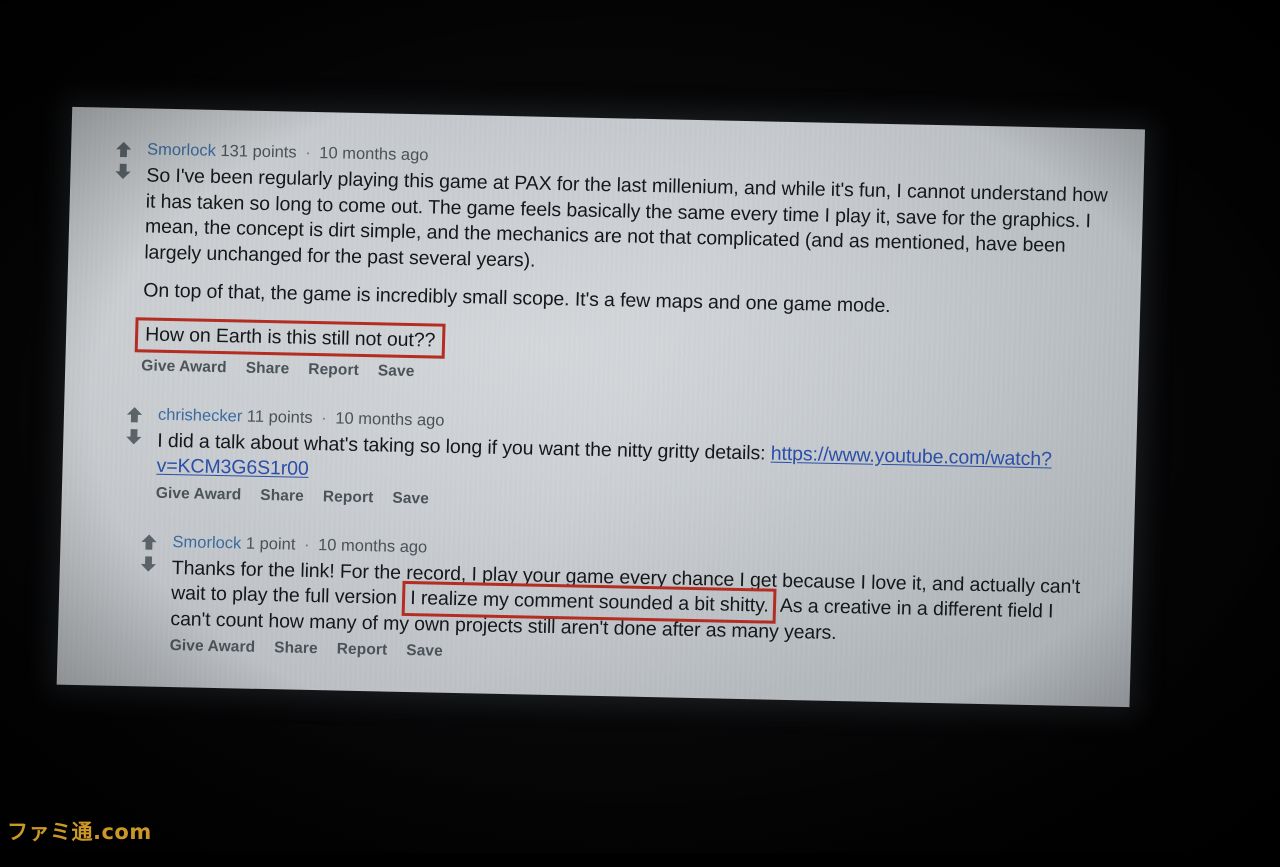 This screenshot has width=1280, height=867. Describe the element at coordinates (279, 417) in the screenshot. I see `comment-score-2: 11 points` at that location.